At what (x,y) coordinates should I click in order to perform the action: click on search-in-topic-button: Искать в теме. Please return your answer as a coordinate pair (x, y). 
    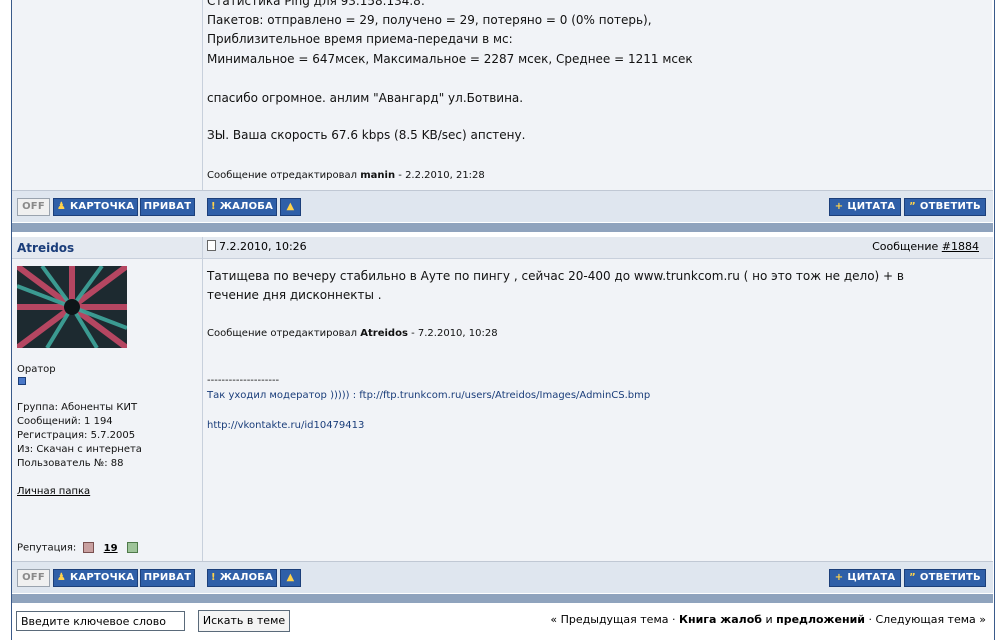
    Looking at the image, I should click on (244, 621).